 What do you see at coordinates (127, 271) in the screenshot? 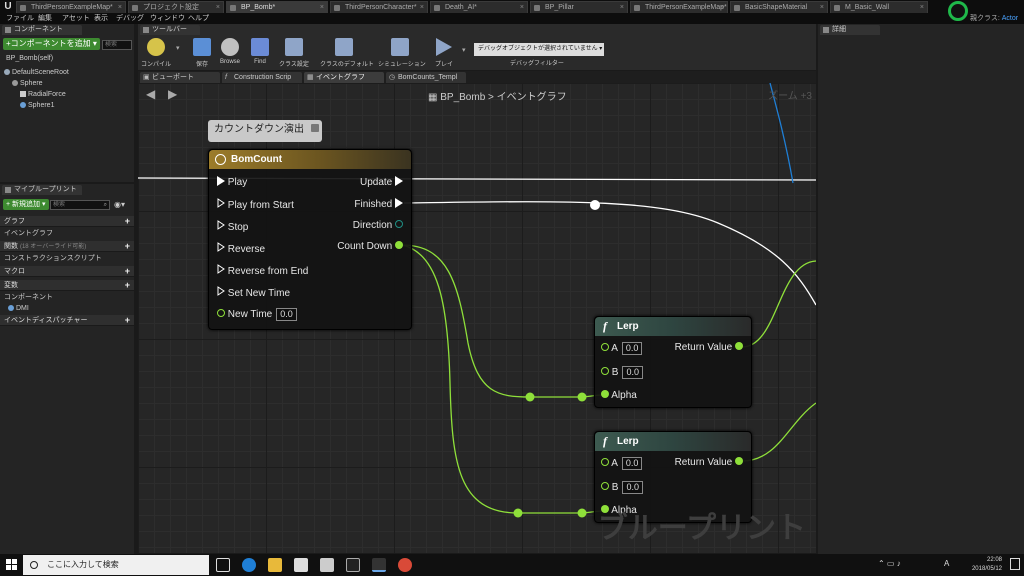
I see `add-macro-icon: +` at bounding box center [127, 271].